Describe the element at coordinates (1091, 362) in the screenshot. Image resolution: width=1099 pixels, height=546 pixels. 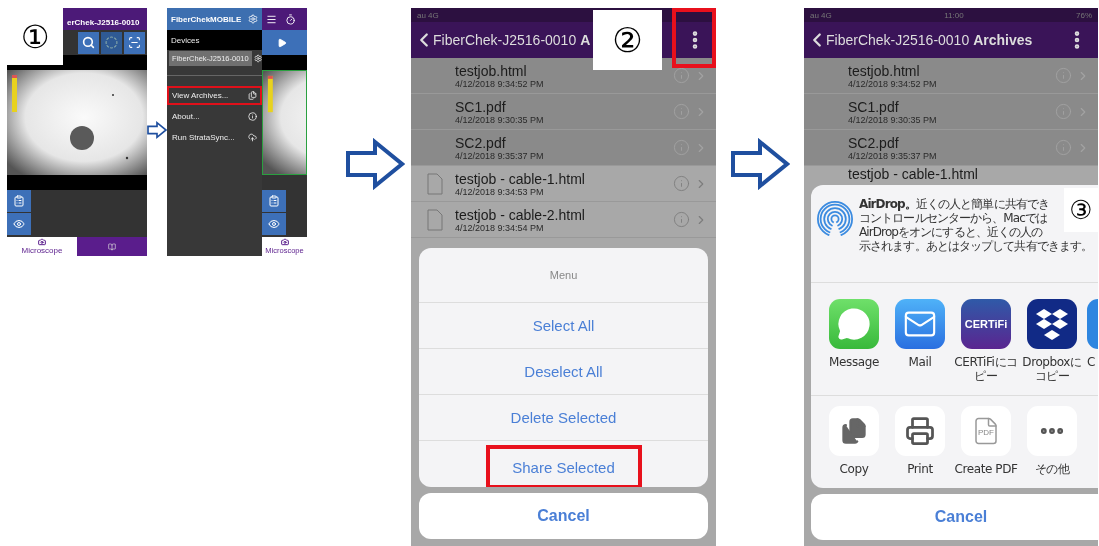
I see `app-label: C` at that location.